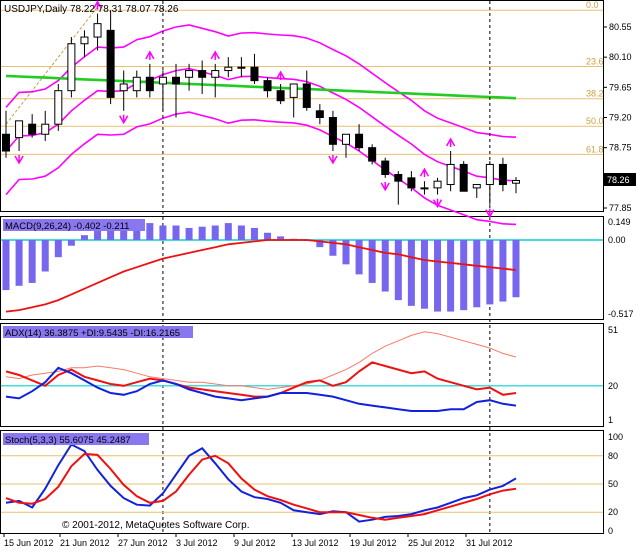  Describe the element at coordinates (620, 27) in the screenshot. I see `price-tick-label: 80.55` at that location.